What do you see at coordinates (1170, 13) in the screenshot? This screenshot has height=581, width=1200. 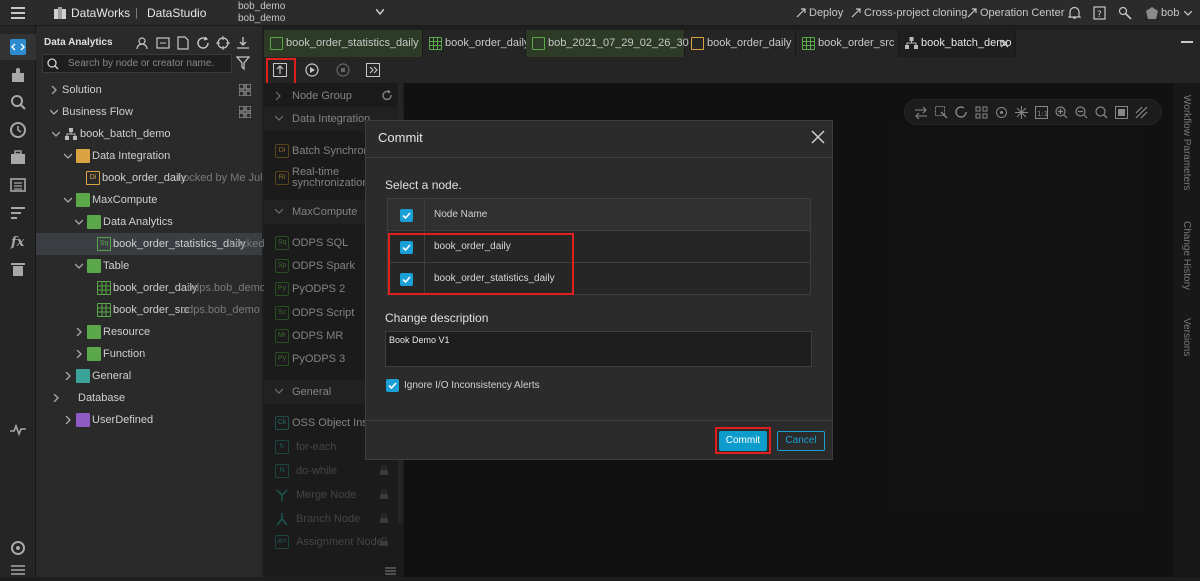 I see `user-name: bob` at bounding box center [1170, 13].